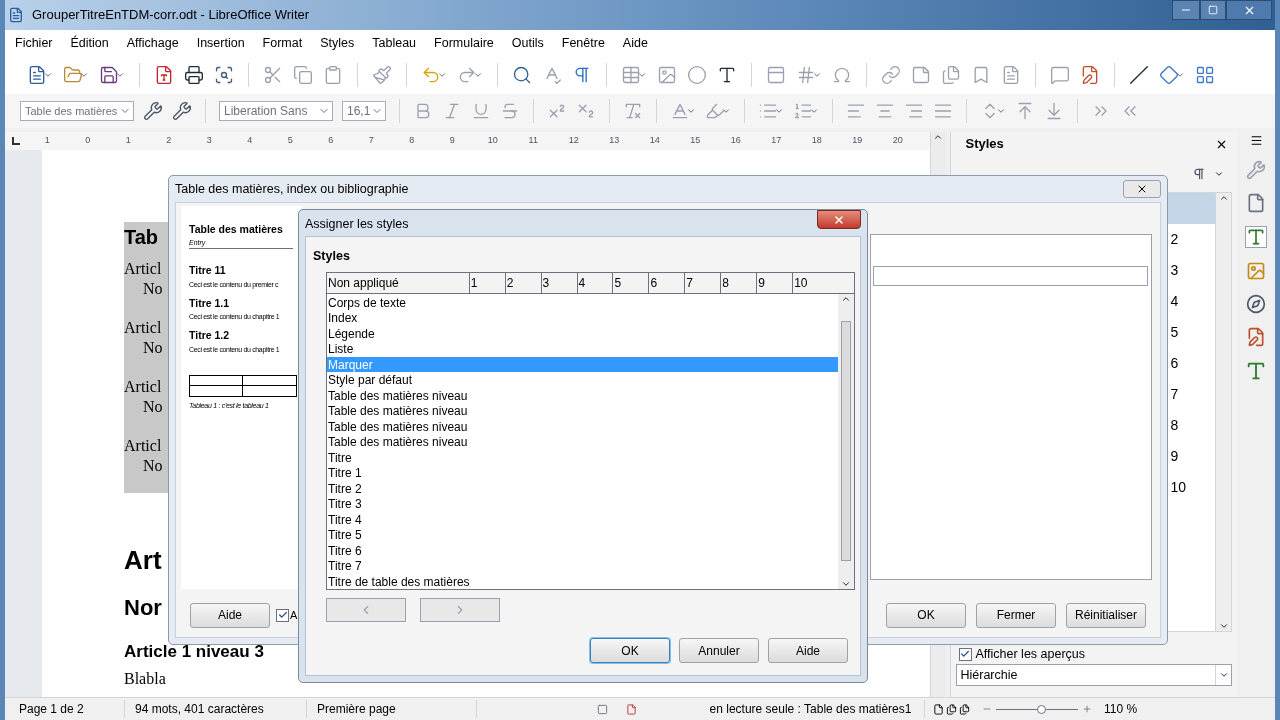 This screenshot has height=720, width=1280. I want to click on paintbrush-icon, so click(382, 75).